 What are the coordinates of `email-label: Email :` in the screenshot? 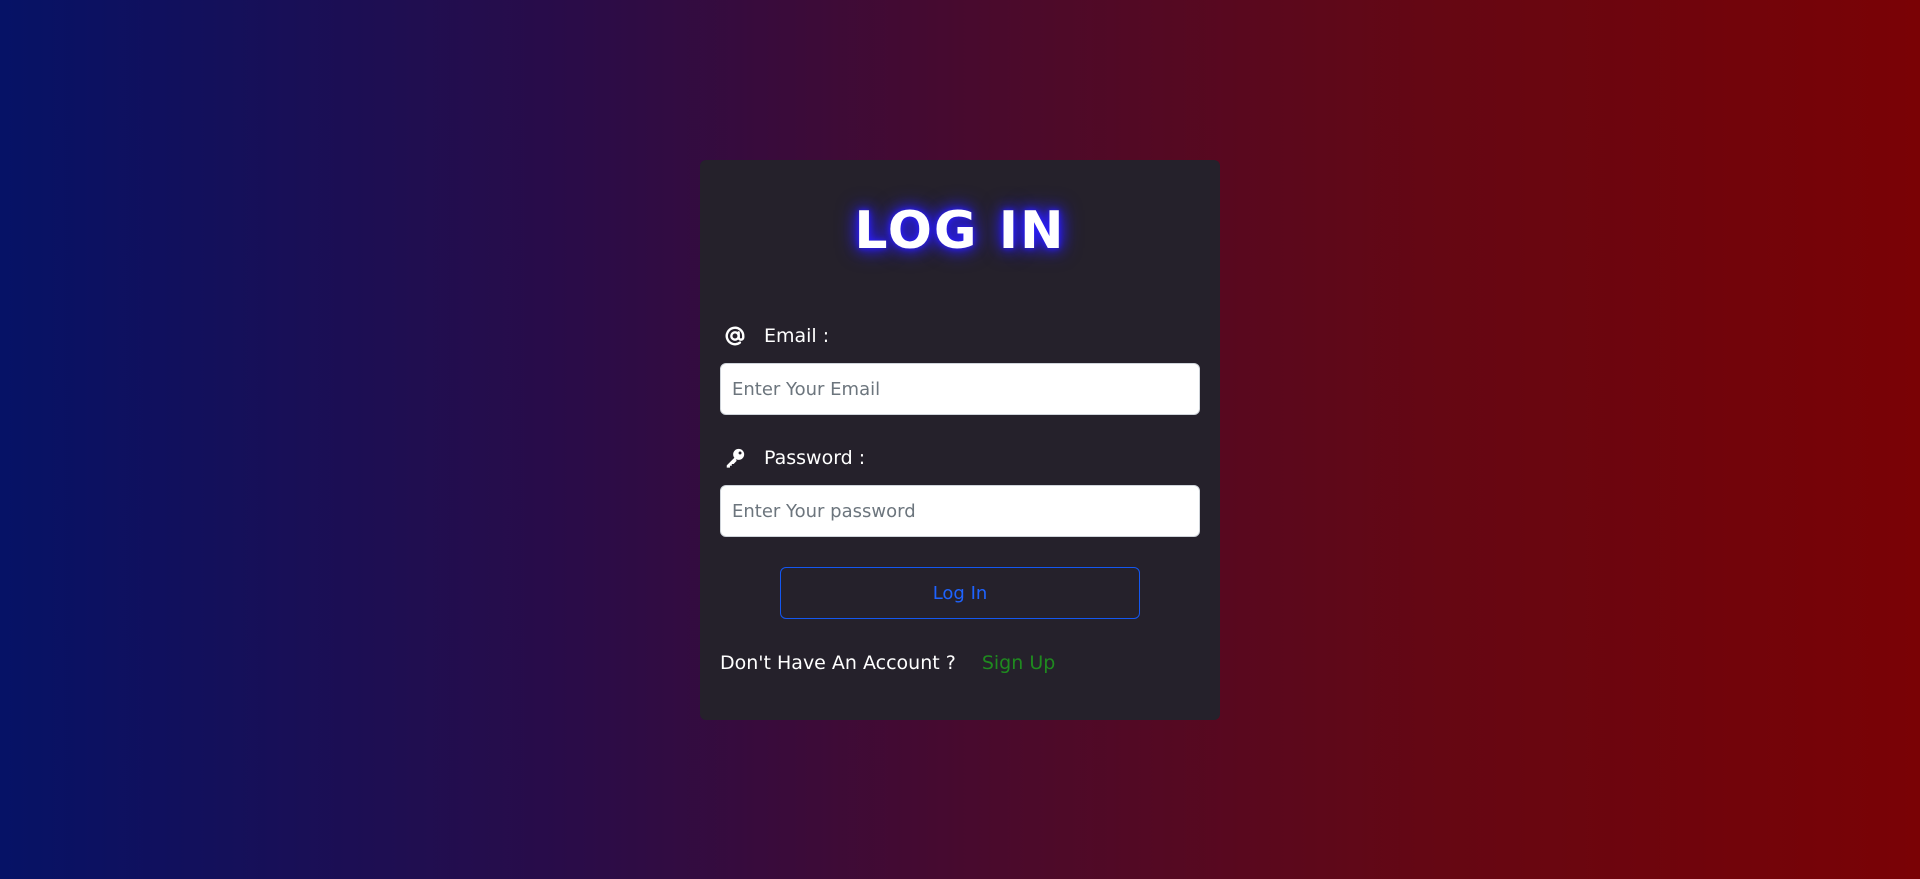 It's located at (797, 336).